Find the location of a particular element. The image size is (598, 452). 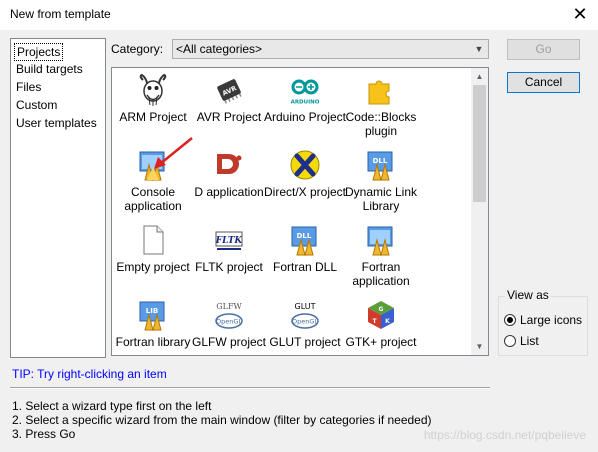

svg-text: K is located at coordinates (387, 321).